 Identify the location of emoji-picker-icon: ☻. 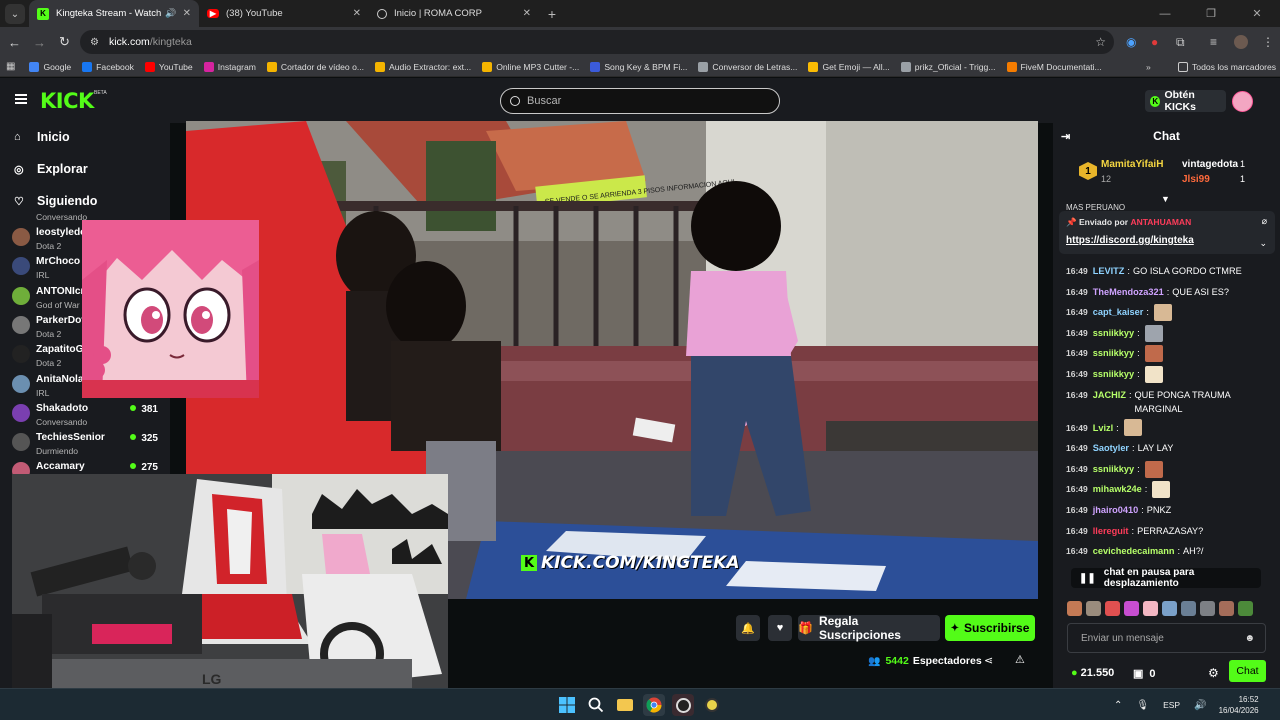
(1249, 638).